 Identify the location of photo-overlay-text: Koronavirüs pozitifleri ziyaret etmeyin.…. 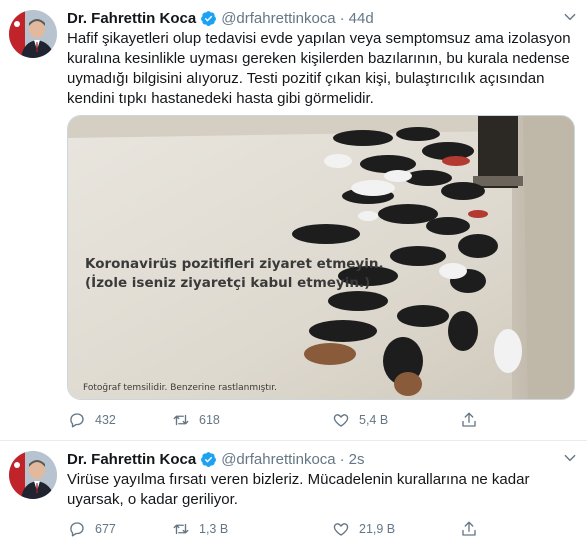
(234, 274).